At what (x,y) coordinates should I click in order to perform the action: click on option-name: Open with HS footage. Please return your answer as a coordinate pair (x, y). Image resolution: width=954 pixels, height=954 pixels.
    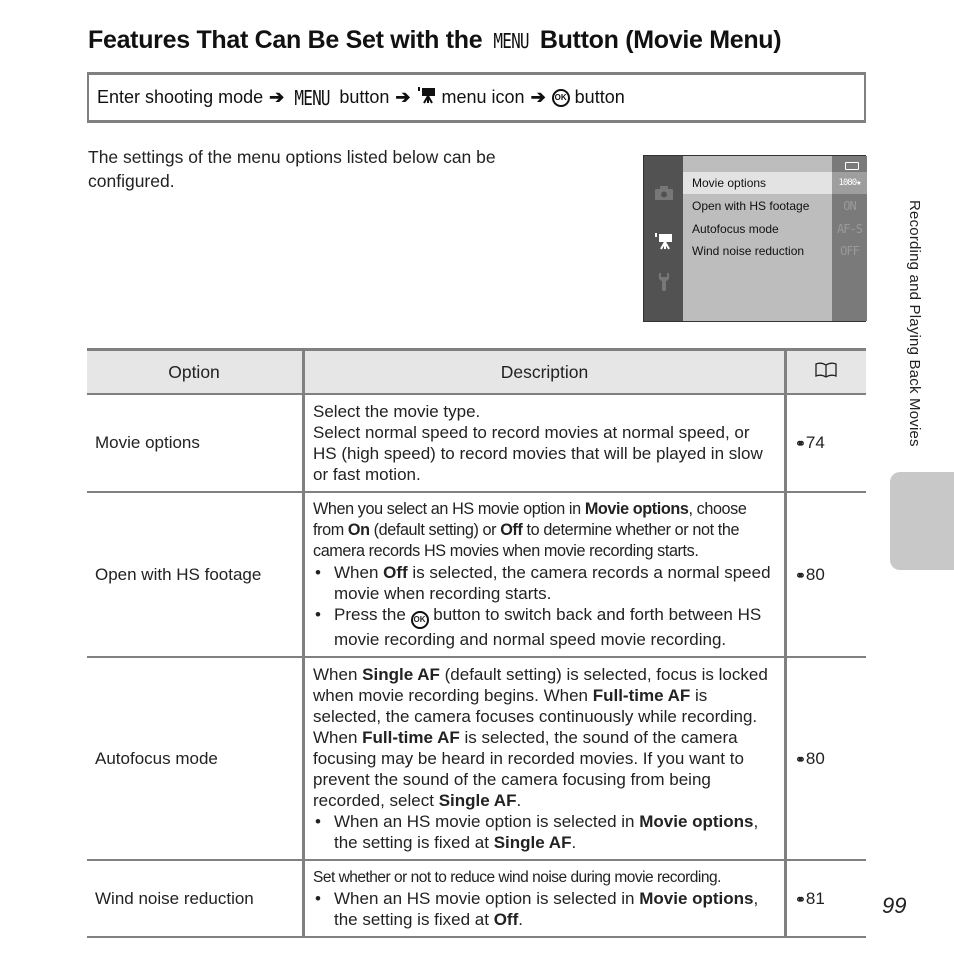
    Looking at the image, I should click on (196, 575).